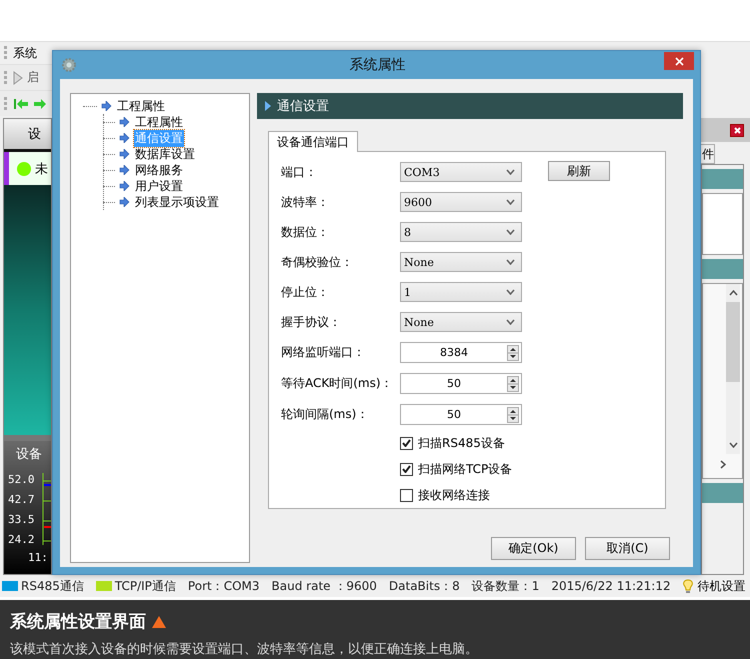  Describe the element at coordinates (714, 586) in the screenshot. I see `standby-menu-button: 待机设置` at that location.